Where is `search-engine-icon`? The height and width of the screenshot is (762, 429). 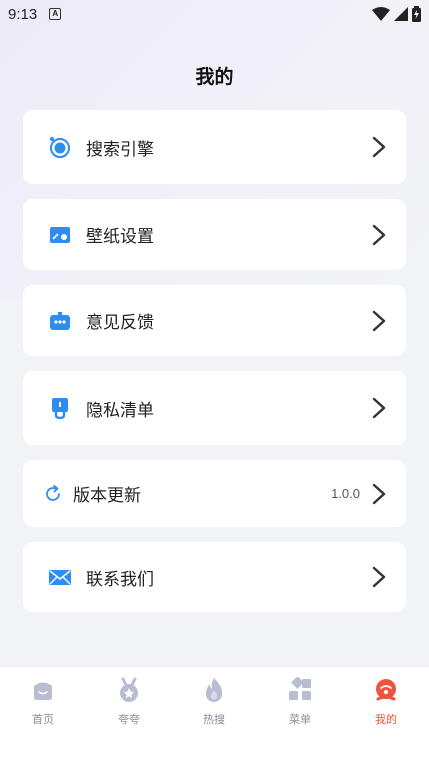
search-engine-icon is located at coordinates (60, 147).